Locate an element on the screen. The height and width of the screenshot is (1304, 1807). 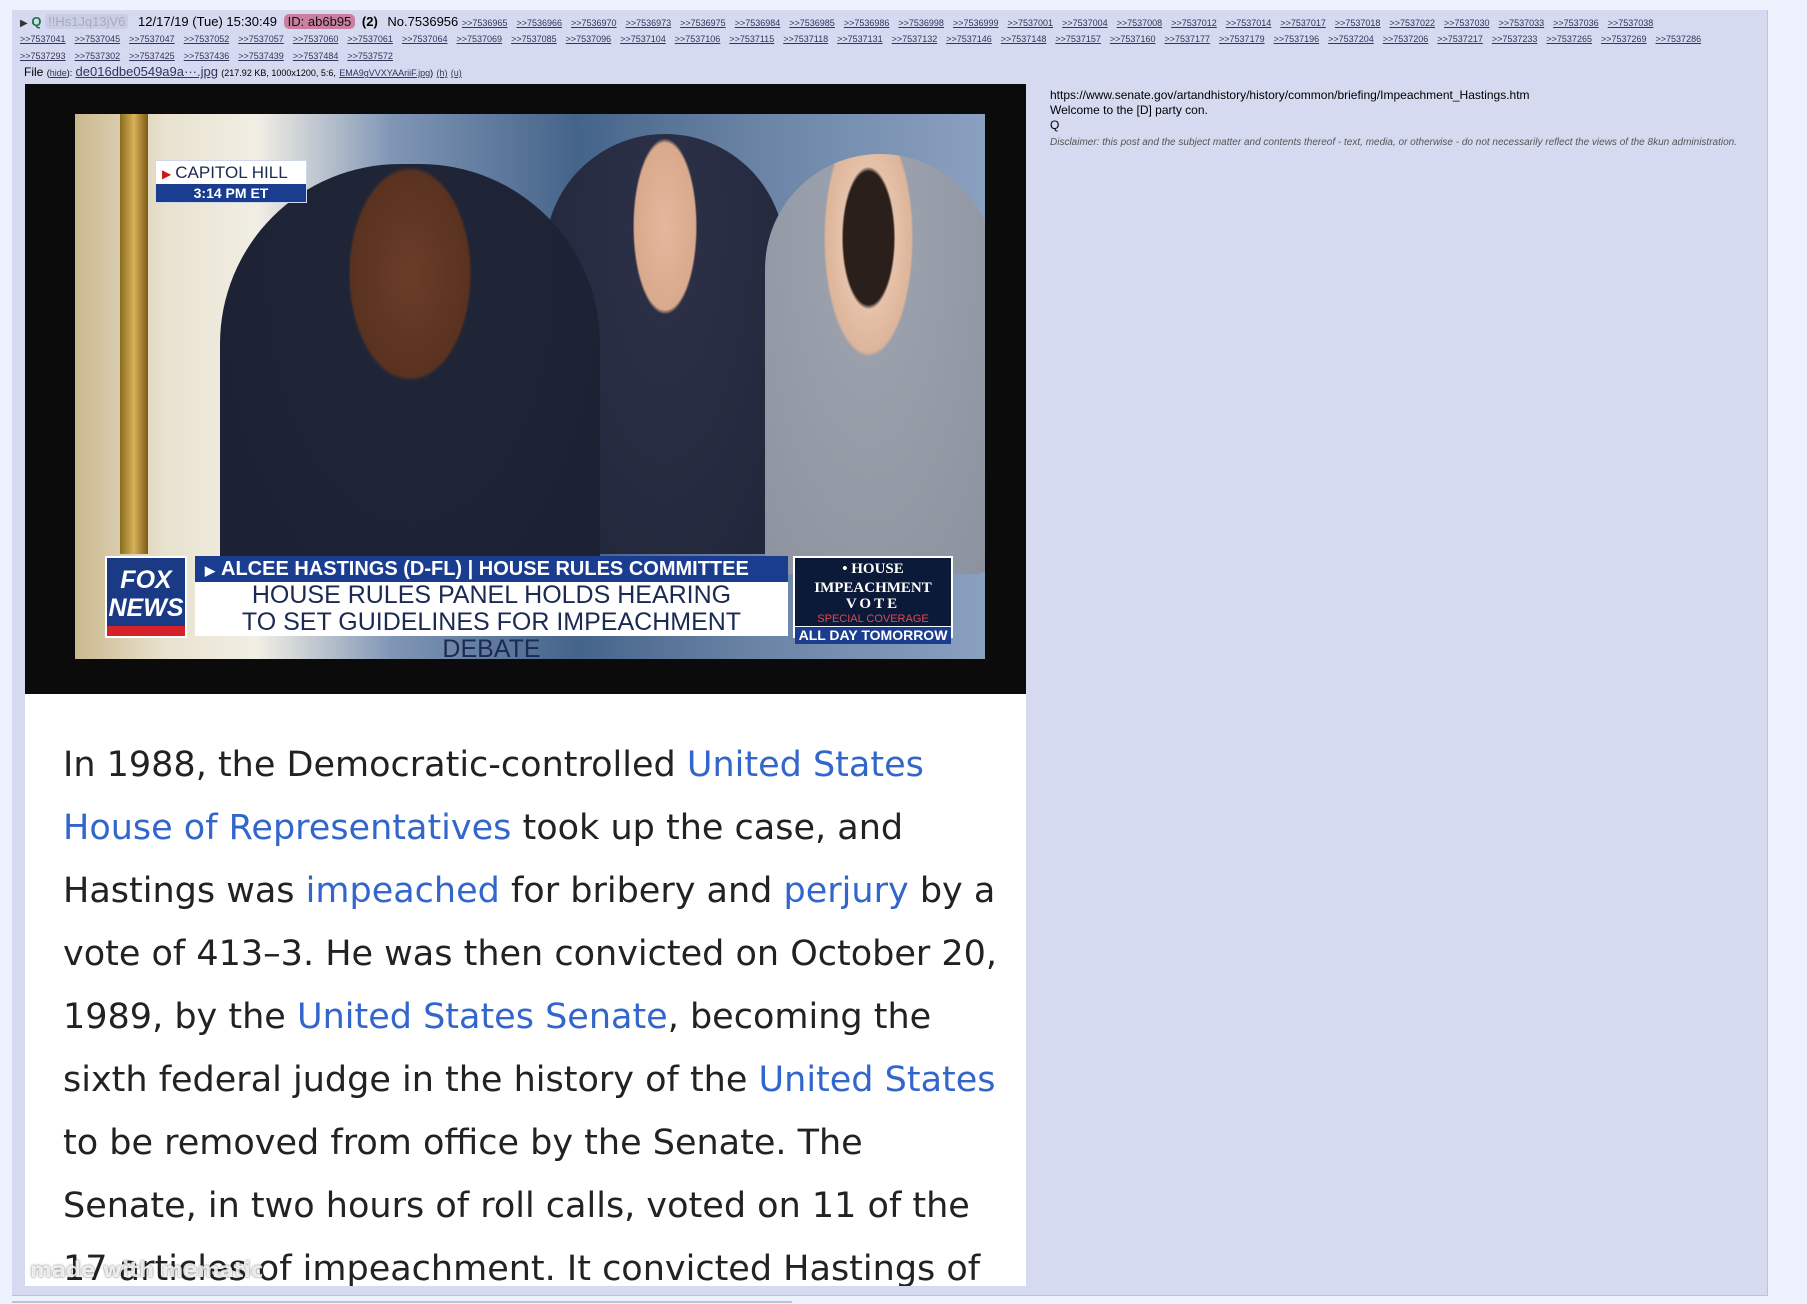
backlink: >>7537484 is located at coordinates (316, 56).